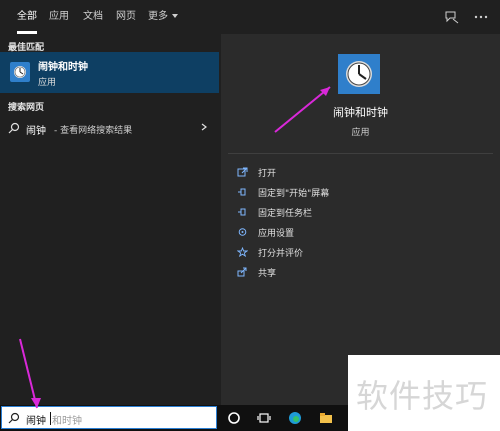  What do you see at coordinates (175, 16) in the screenshot?
I see `chevron-down-icon` at bounding box center [175, 16].